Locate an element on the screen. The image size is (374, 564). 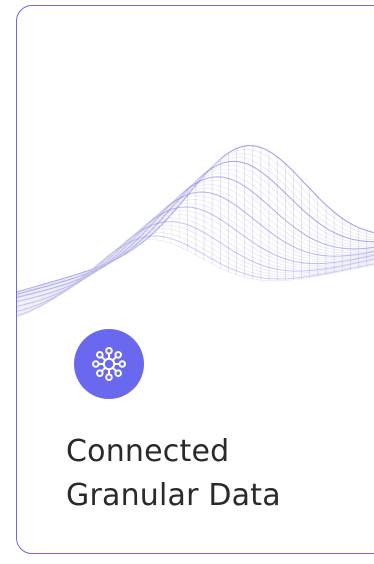
network-hub-icon is located at coordinates (109, 364).